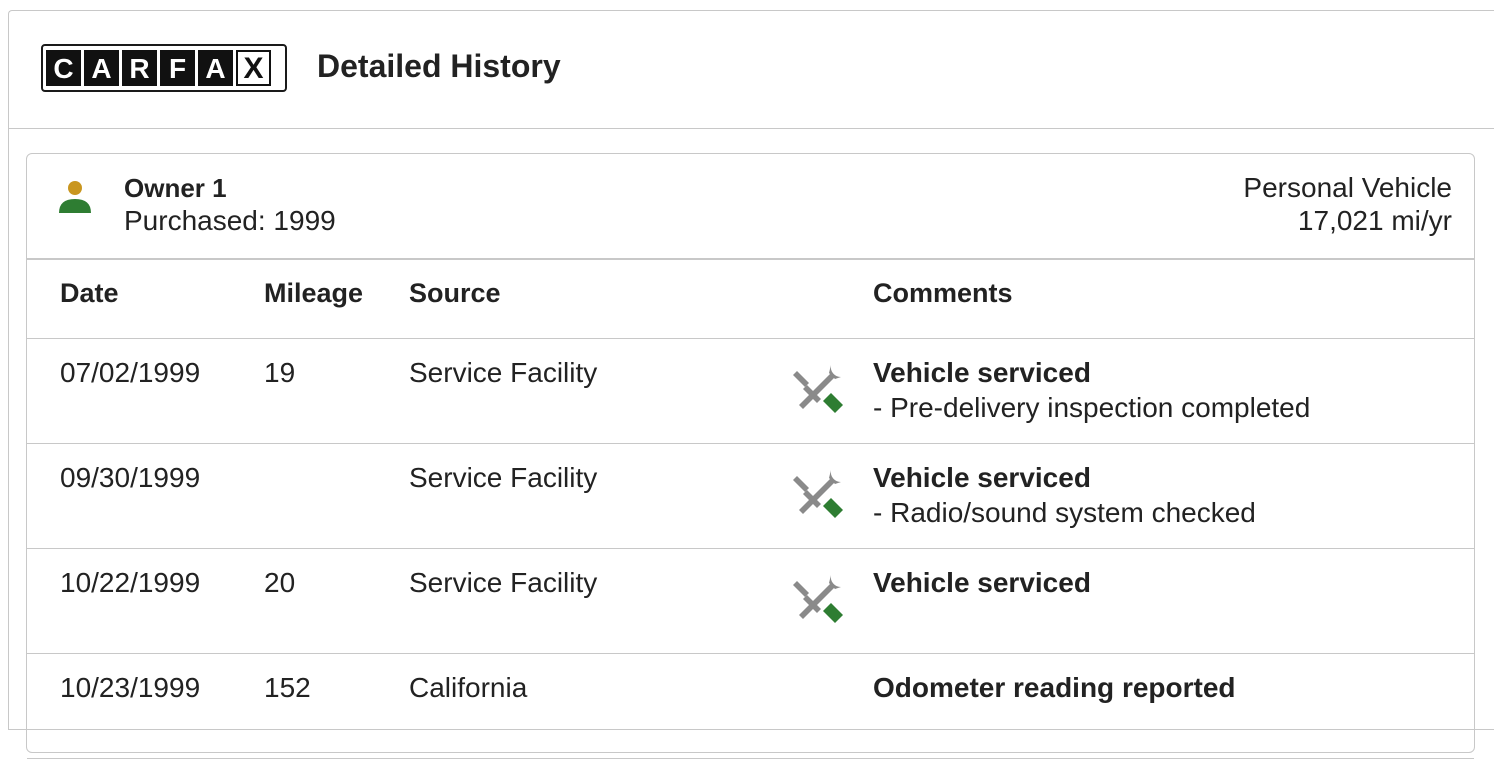 This screenshot has height=759, width=1494. I want to click on vehicle-type: Personal Vehicle, so click(1347, 187).